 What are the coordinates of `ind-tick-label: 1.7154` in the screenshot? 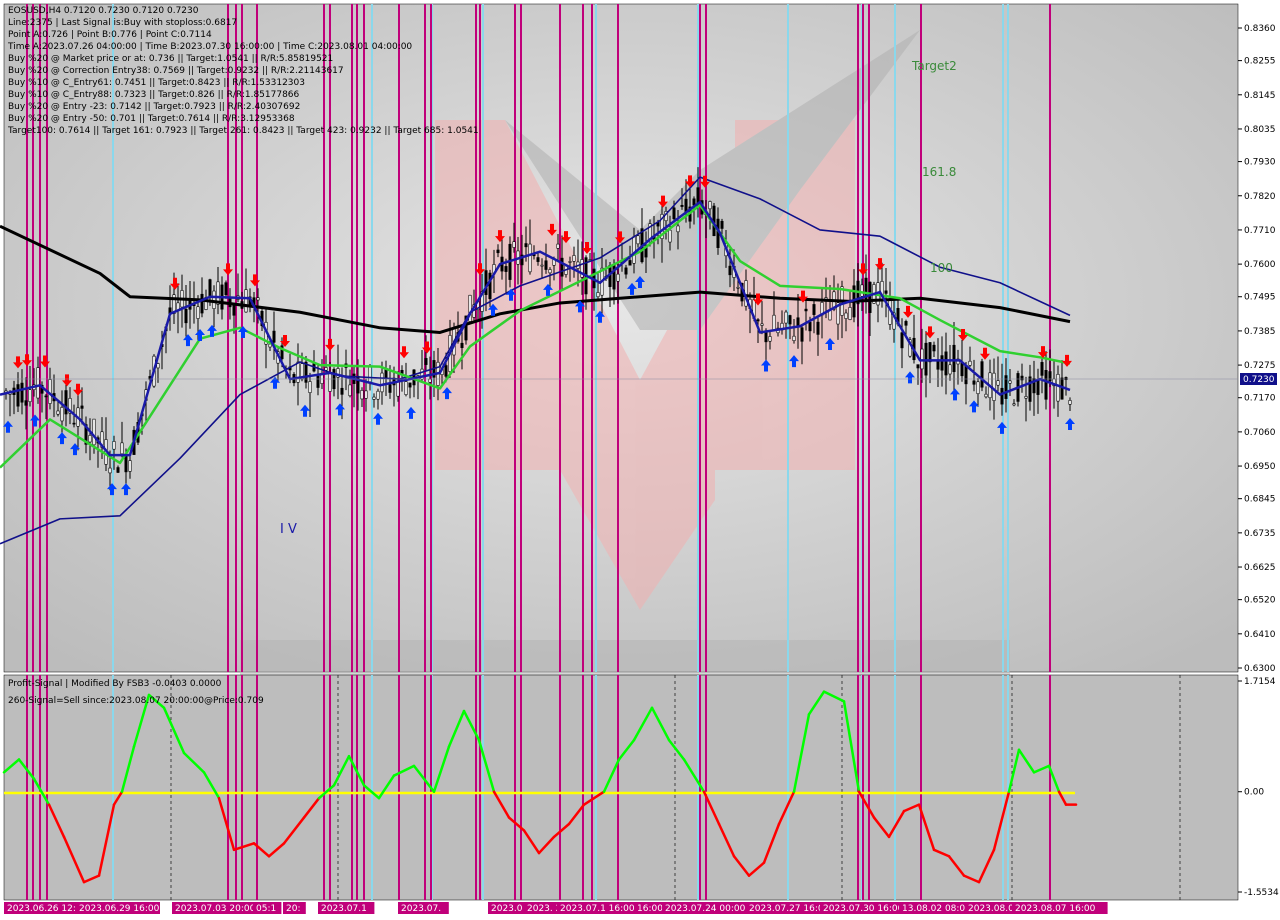 It's located at (1260, 682).